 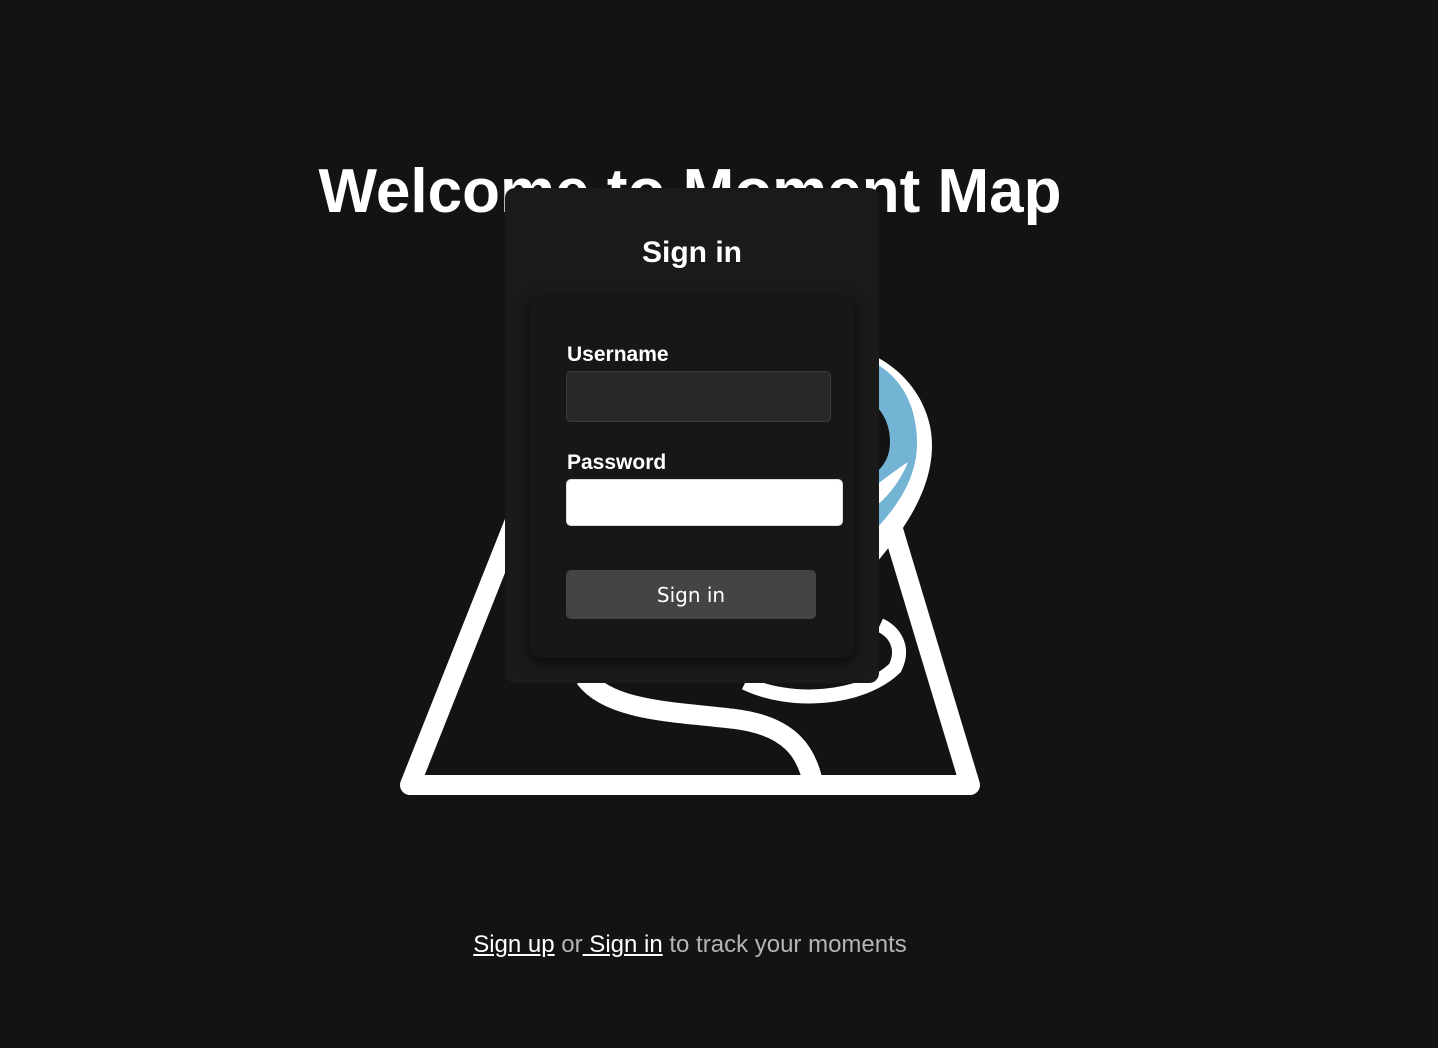 I want to click on footer-prompt: Sign up or Sign in to track your moments, so click(x=690, y=945).